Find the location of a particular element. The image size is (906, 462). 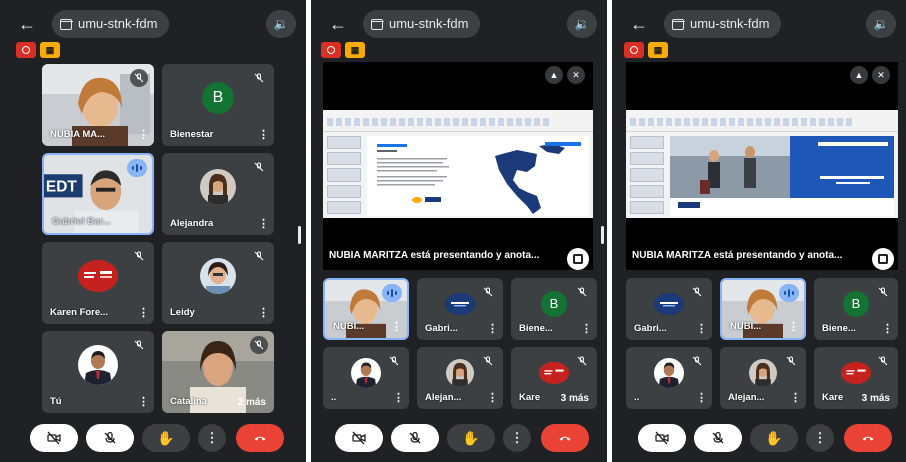

participant-tile: Leidy ⋮ is located at coordinates (218, 283).